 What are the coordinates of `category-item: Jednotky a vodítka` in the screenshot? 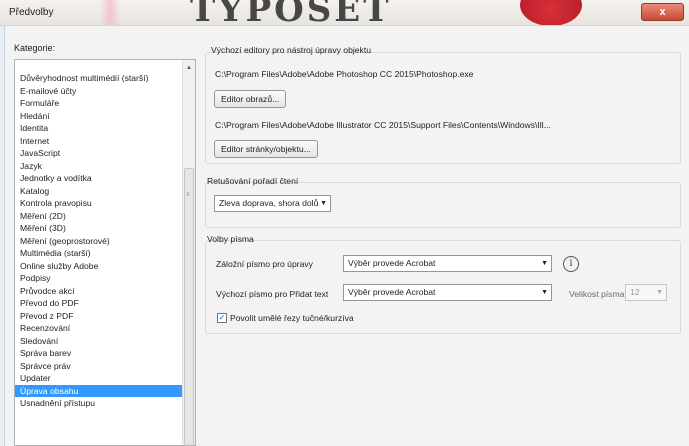 It's located at (56, 178).